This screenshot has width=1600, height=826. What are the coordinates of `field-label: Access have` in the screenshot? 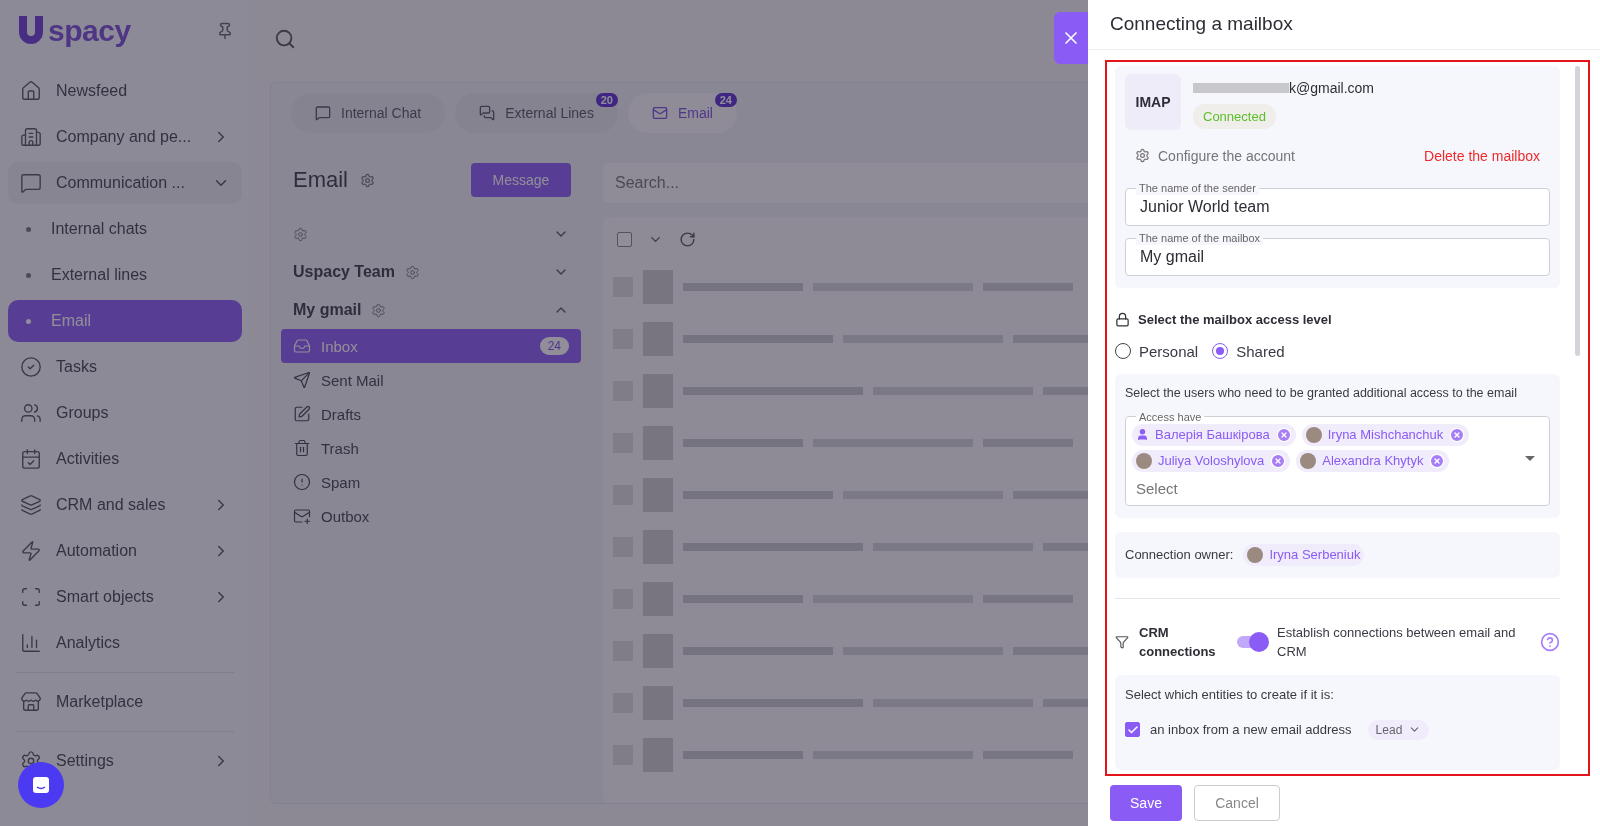 It's located at (1170, 416).